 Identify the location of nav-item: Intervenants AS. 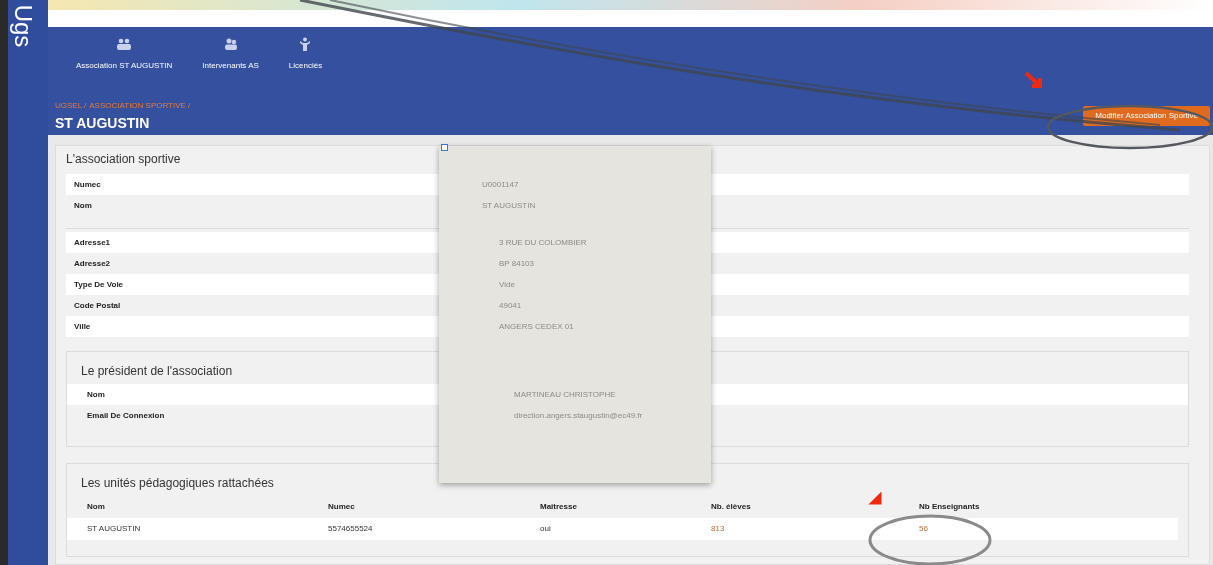
(230, 53).